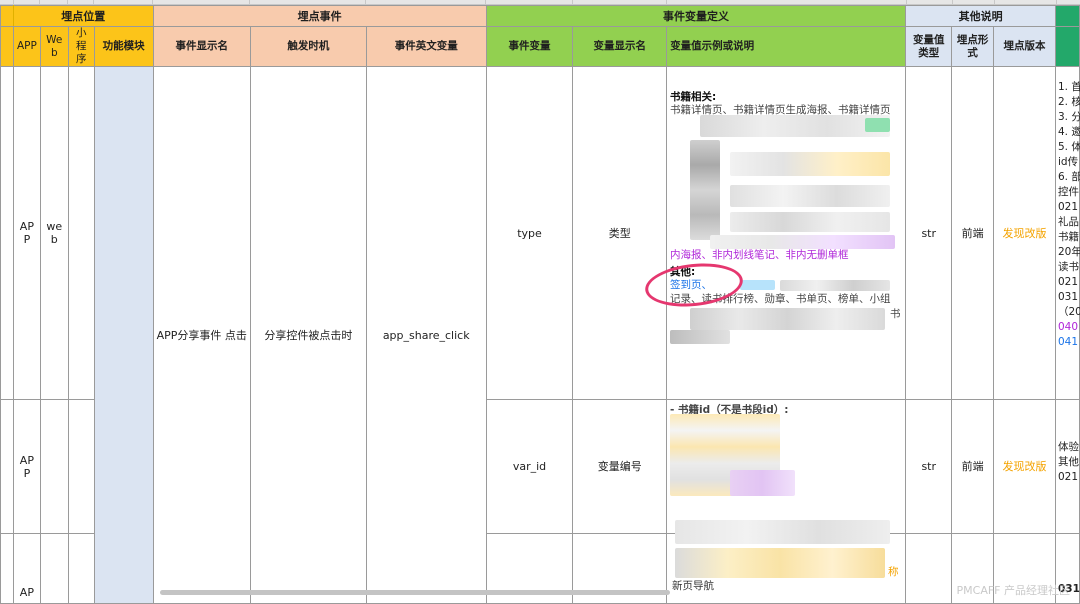 The height and width of the screenshot is (604, 1080). I want to click on group-var-def: 事件变量定义, so click(696, 16).